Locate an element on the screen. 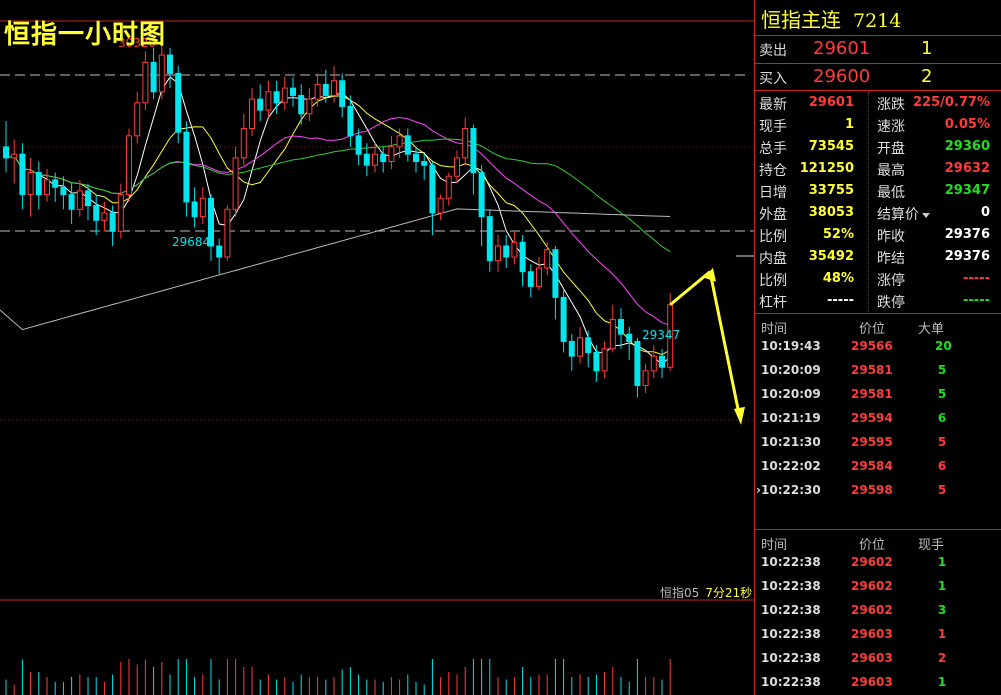 Image resolution: width=1001 pixels, height=695 pixels. stat-value: 48% is located at coordinates (838, 278).